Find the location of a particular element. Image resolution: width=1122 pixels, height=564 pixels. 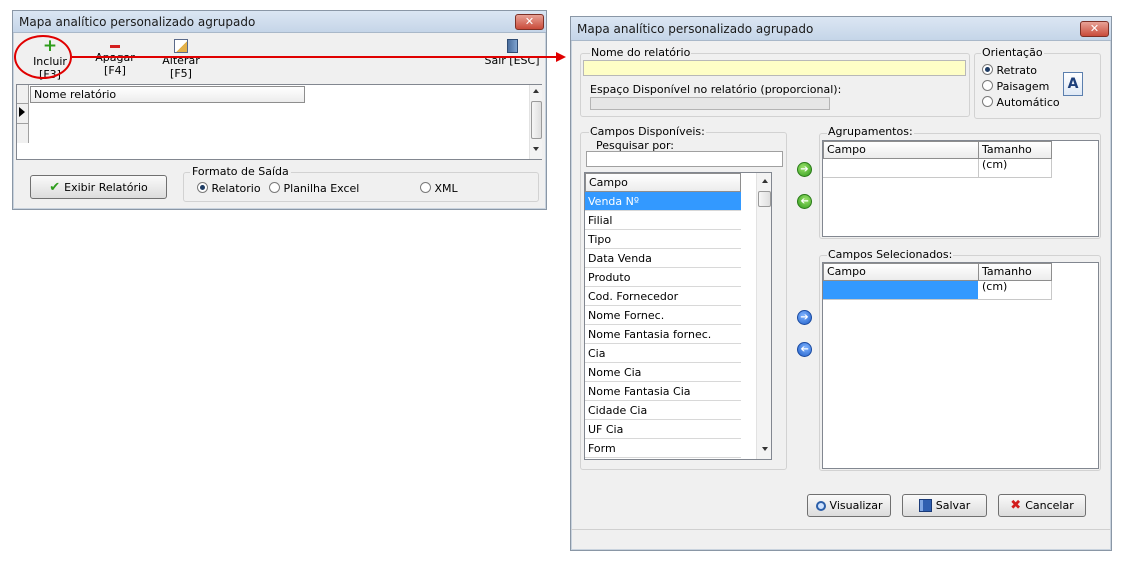

exibir-relatorio-button: ✔ Exibir Relatório is located at coordinates (98, 187).